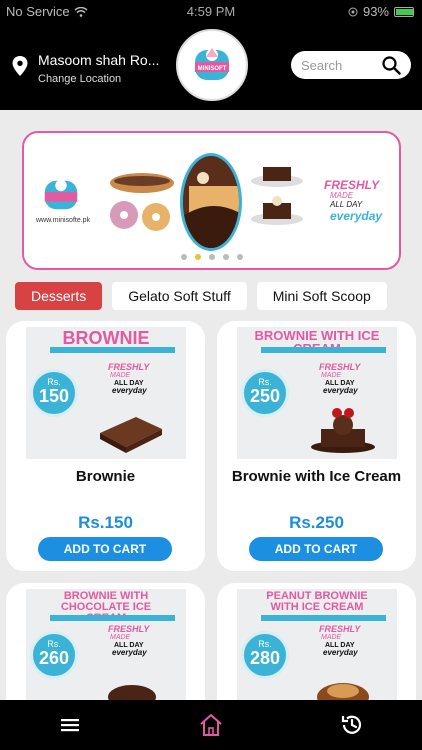 The width and height of the screenshot is (422, 750). Describe the element at coordinates (353, 200) in the screenshot. I see `banner-tagline: FRESHLY MADE ALL DAY everyday` at that location.